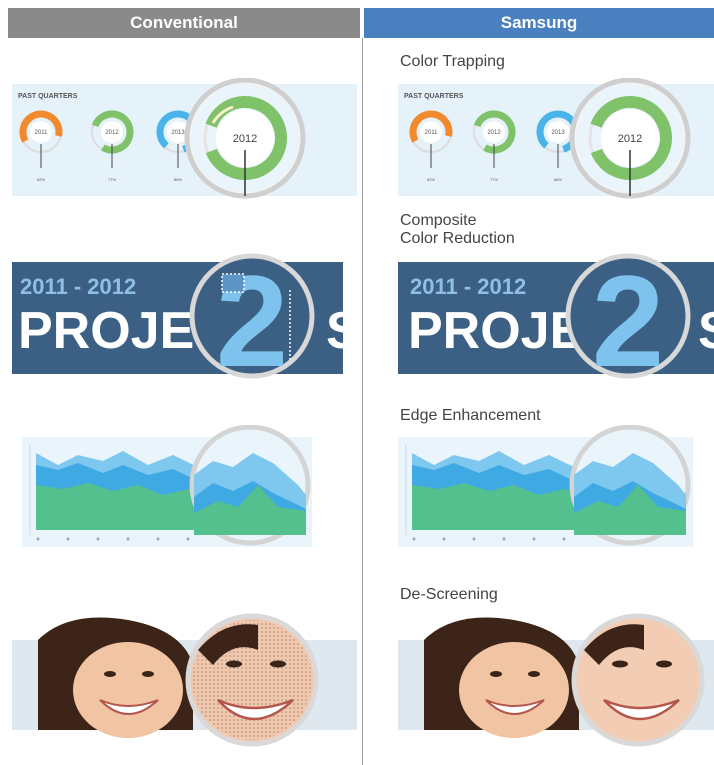 This screenshot has width=714, height=765. Describe the element at coordinates (434, 96) in the screenshot. I see `svg-text: PAST QUARTERS` at that location.